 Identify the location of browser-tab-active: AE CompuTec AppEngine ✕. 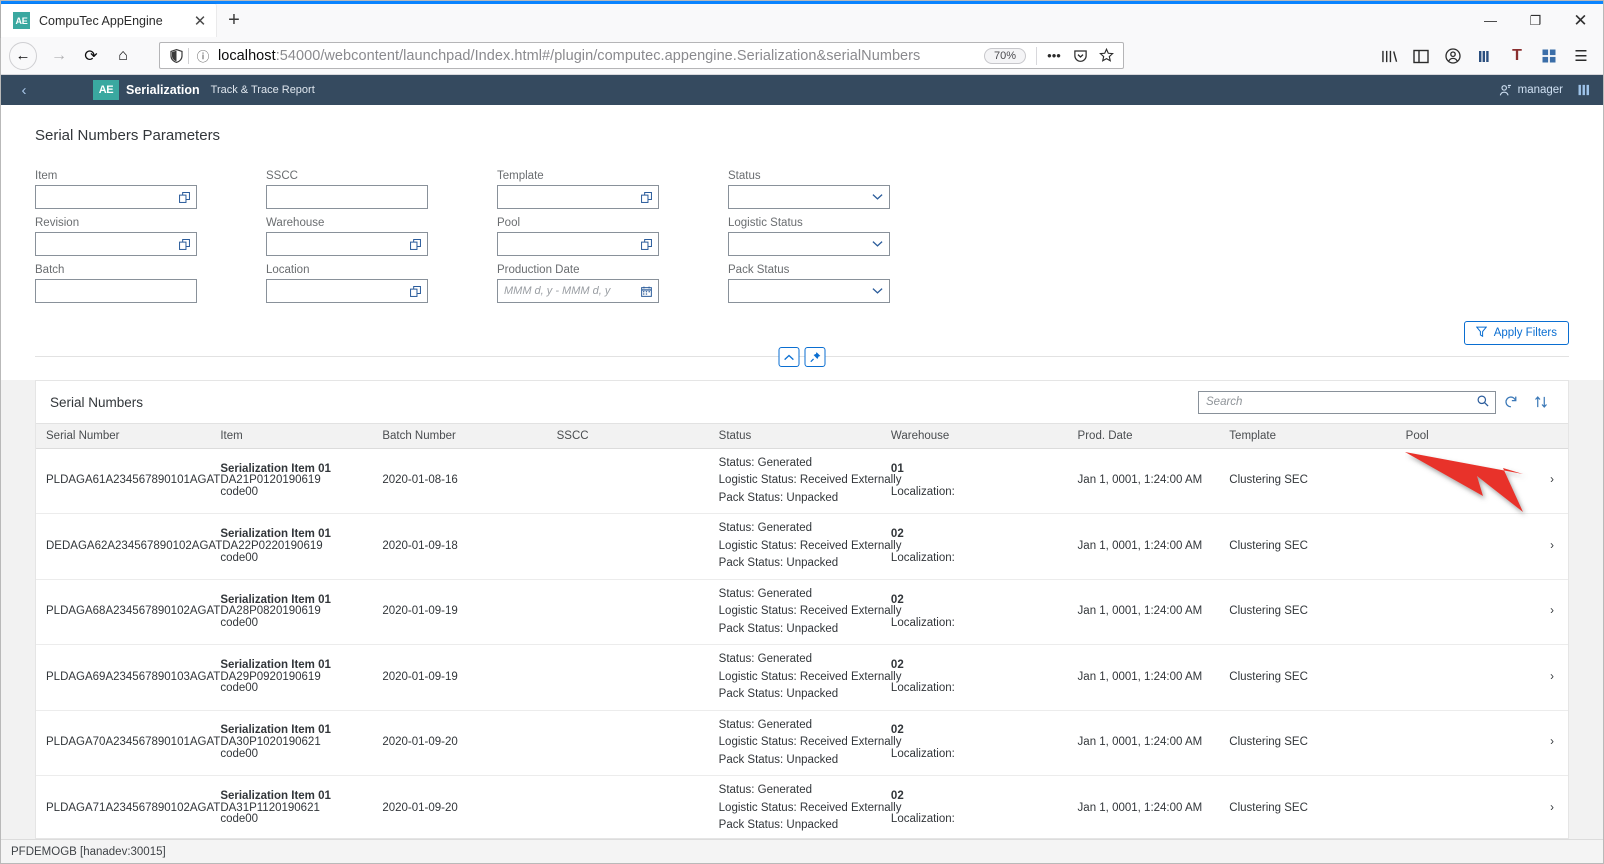
(108, 20).